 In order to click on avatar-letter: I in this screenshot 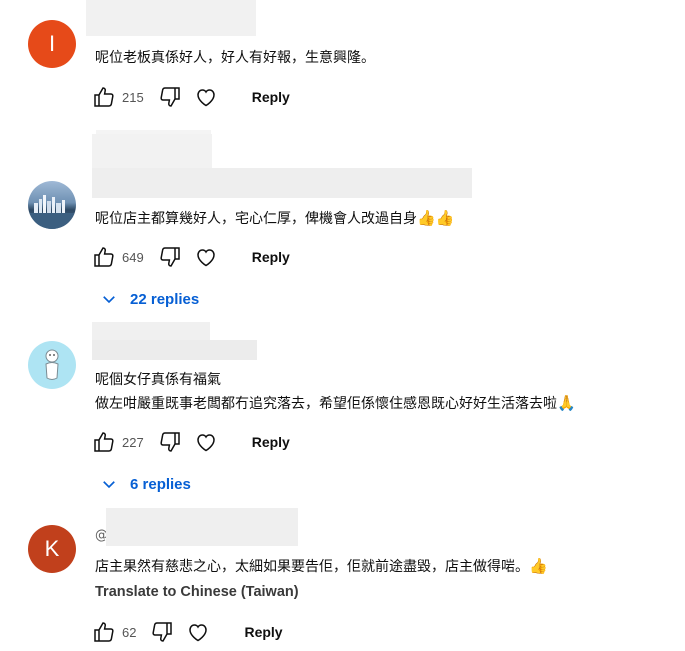, I will do `click(52, 43)`.